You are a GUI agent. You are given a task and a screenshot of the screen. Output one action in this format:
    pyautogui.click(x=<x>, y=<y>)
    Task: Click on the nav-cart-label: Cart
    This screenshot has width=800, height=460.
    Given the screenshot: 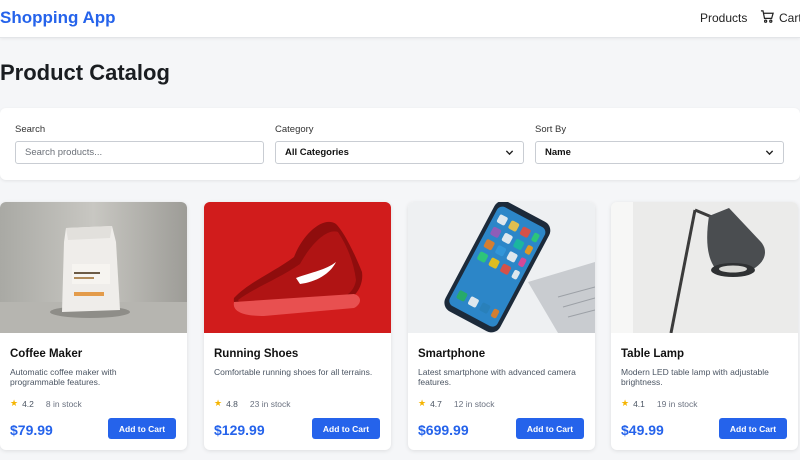 What is the action you would take?
    pyautogui.click(x=789, y=18)
    